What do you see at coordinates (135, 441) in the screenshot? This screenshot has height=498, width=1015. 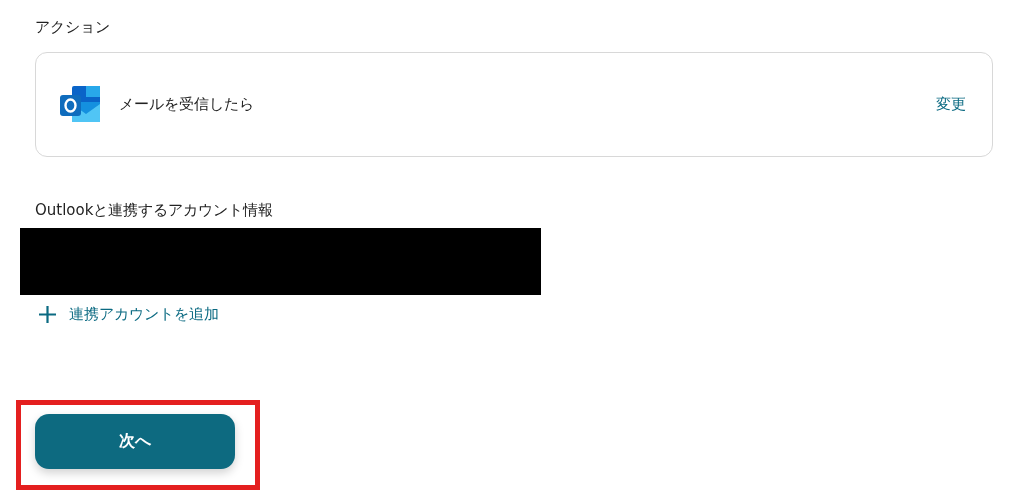 I see `next-button: 次へ` at bounding box center [135, 441].